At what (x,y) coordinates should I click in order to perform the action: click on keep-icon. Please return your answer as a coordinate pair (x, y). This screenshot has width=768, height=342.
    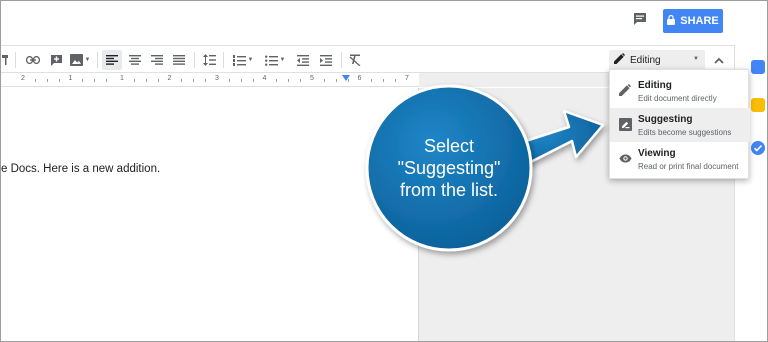
    Looking at the image, I should click on (758, 105).